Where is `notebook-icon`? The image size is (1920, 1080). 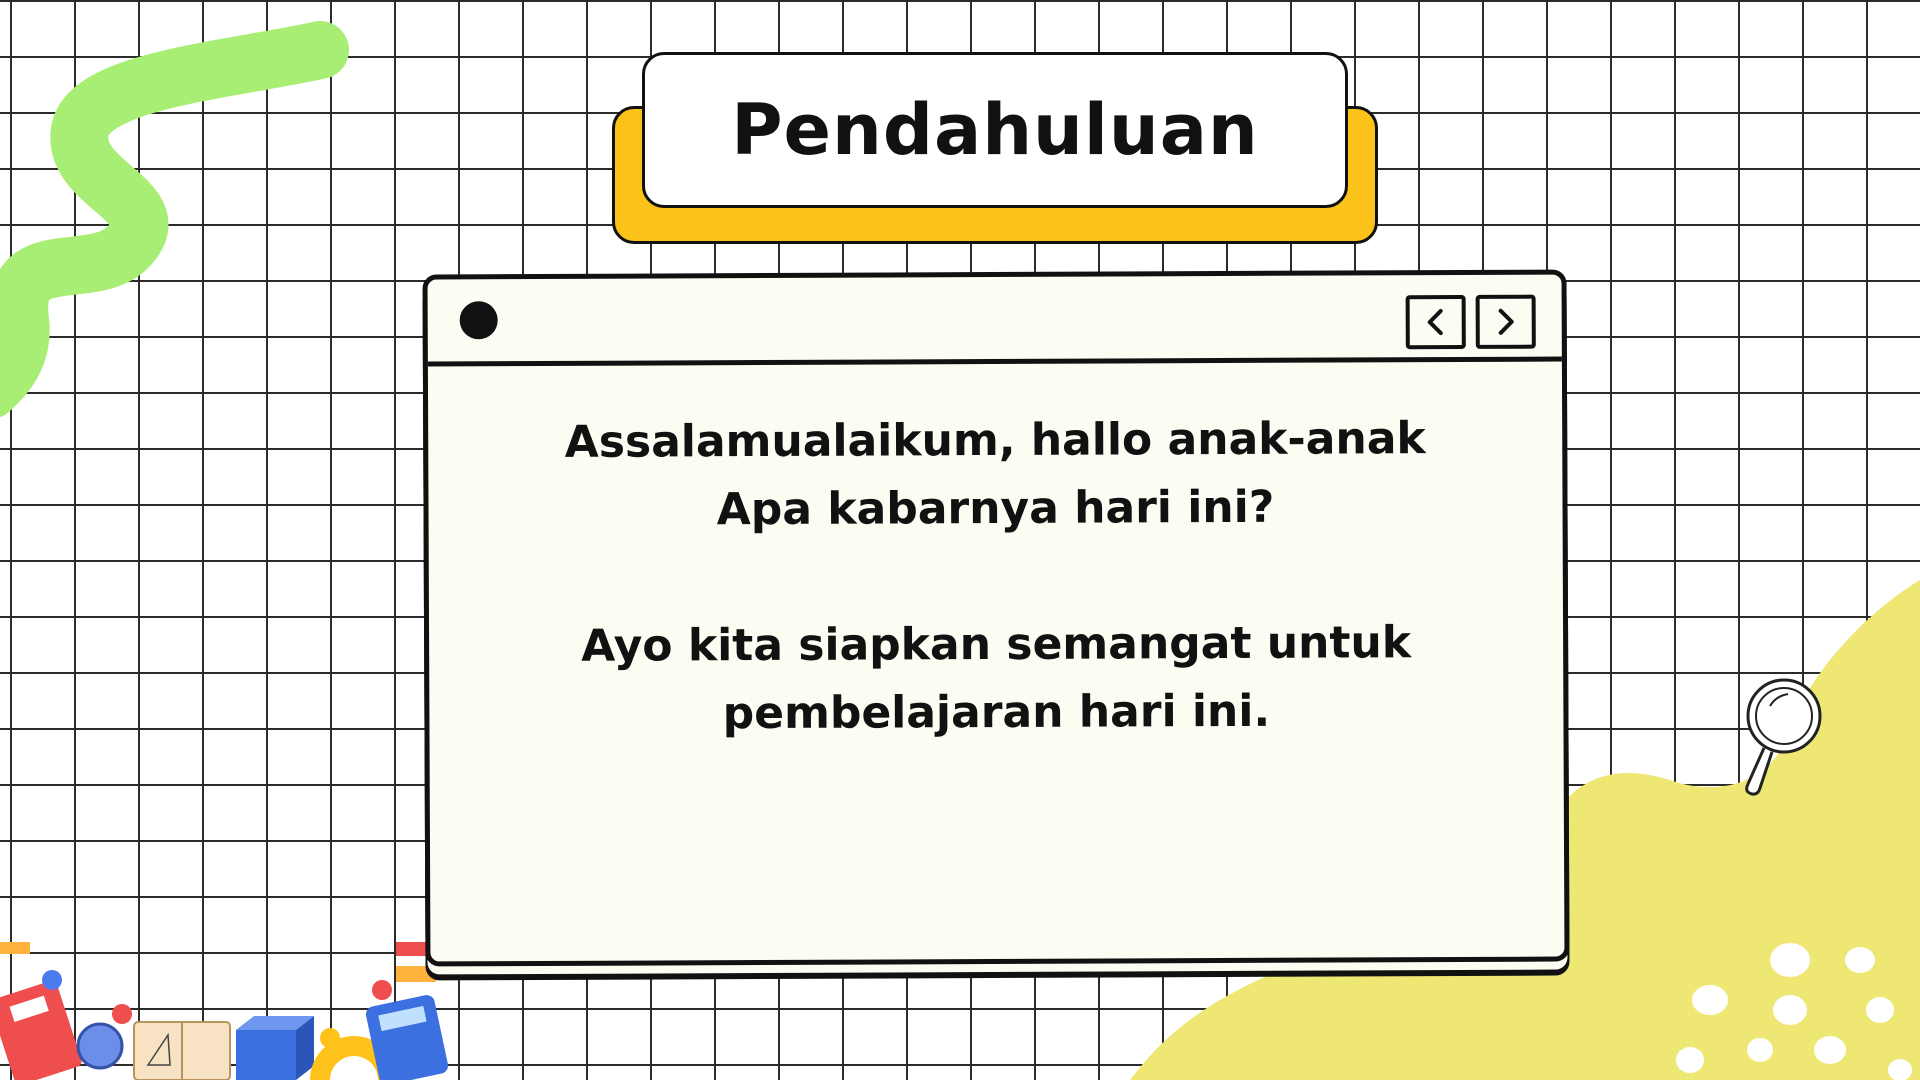
notebook-icon is located at coordinates (41, 1030).